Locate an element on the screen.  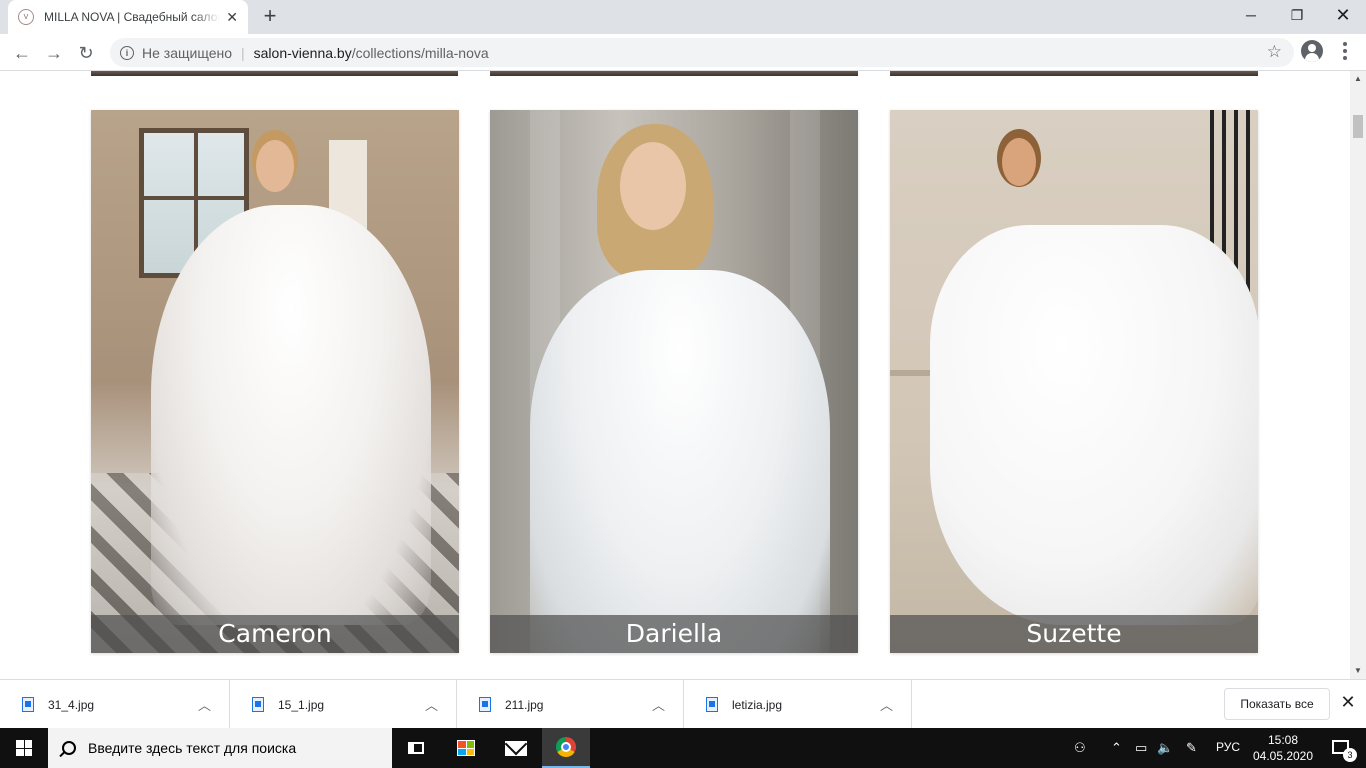
url-path: /collections/milla-nova is located at coordinates (420, 52).